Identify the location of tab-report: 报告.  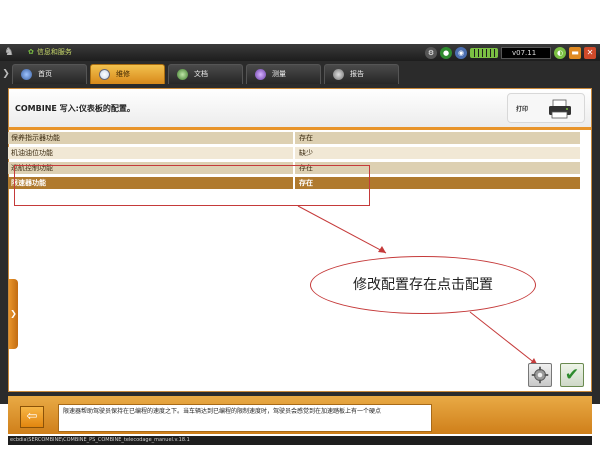
(361, 74).